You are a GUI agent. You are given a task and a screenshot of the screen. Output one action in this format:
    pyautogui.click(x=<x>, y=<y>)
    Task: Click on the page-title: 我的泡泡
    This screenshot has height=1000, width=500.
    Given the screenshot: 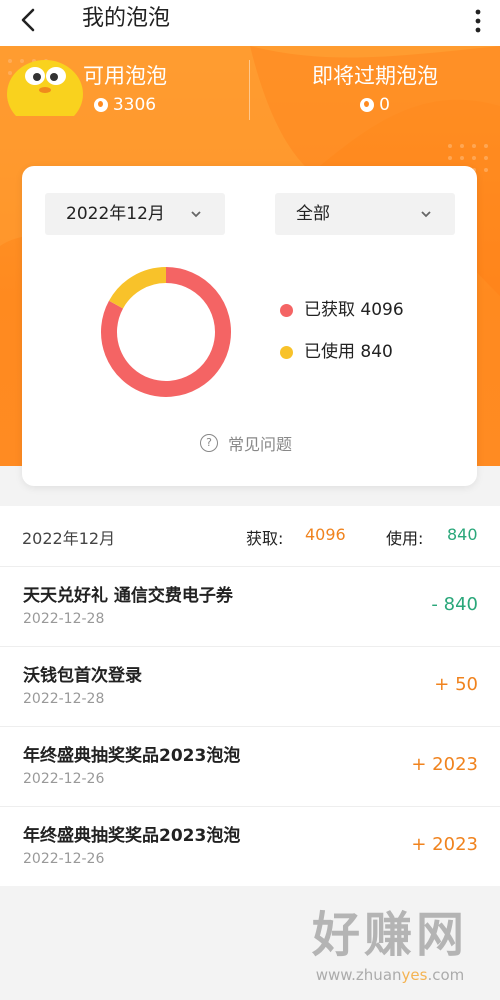 What is the action you would take?
    pyautogui.click(x=126, y=18)
    